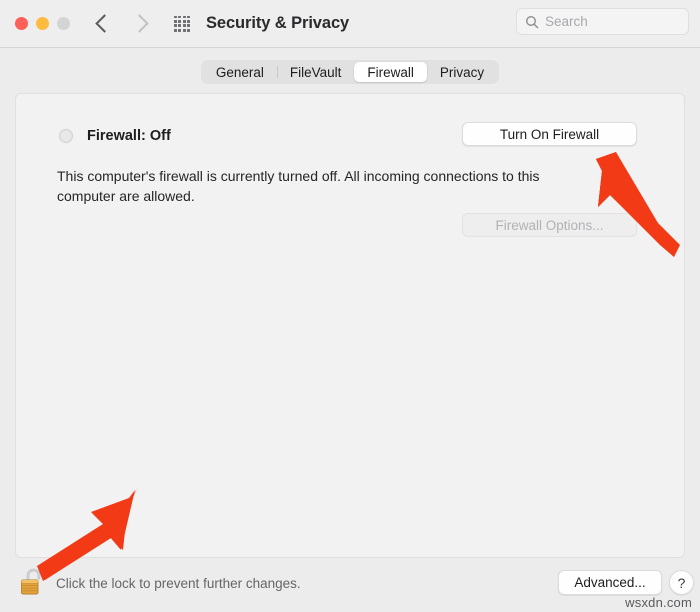 The height and width of the screenshot is (612, 700). What do you see at coordinates (566, 21) in the screenshot?
I see `search-placeholder: Search` at bounding box center [566, 21].